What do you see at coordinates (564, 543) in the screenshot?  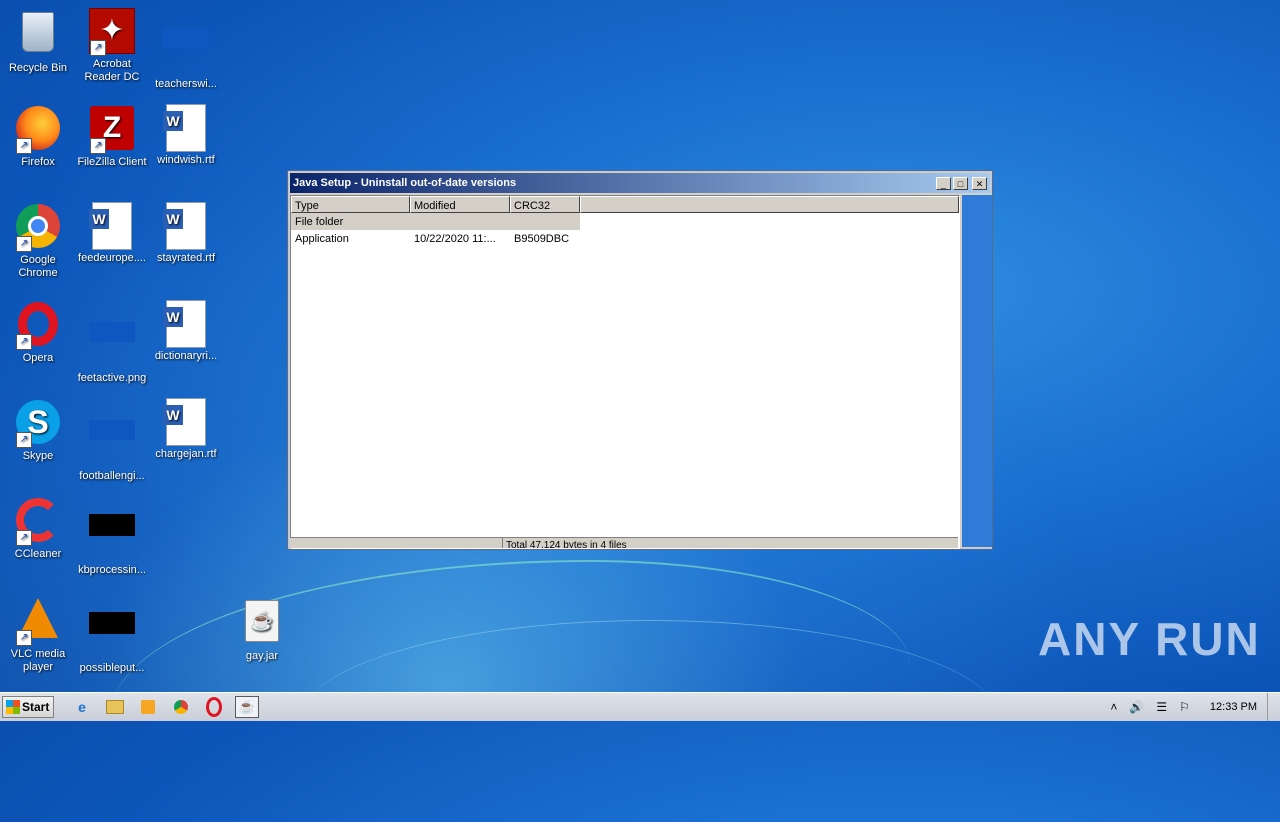 I see `status-text: Total 47,124 bytes in 4 files` at bounding box center [564, 543].